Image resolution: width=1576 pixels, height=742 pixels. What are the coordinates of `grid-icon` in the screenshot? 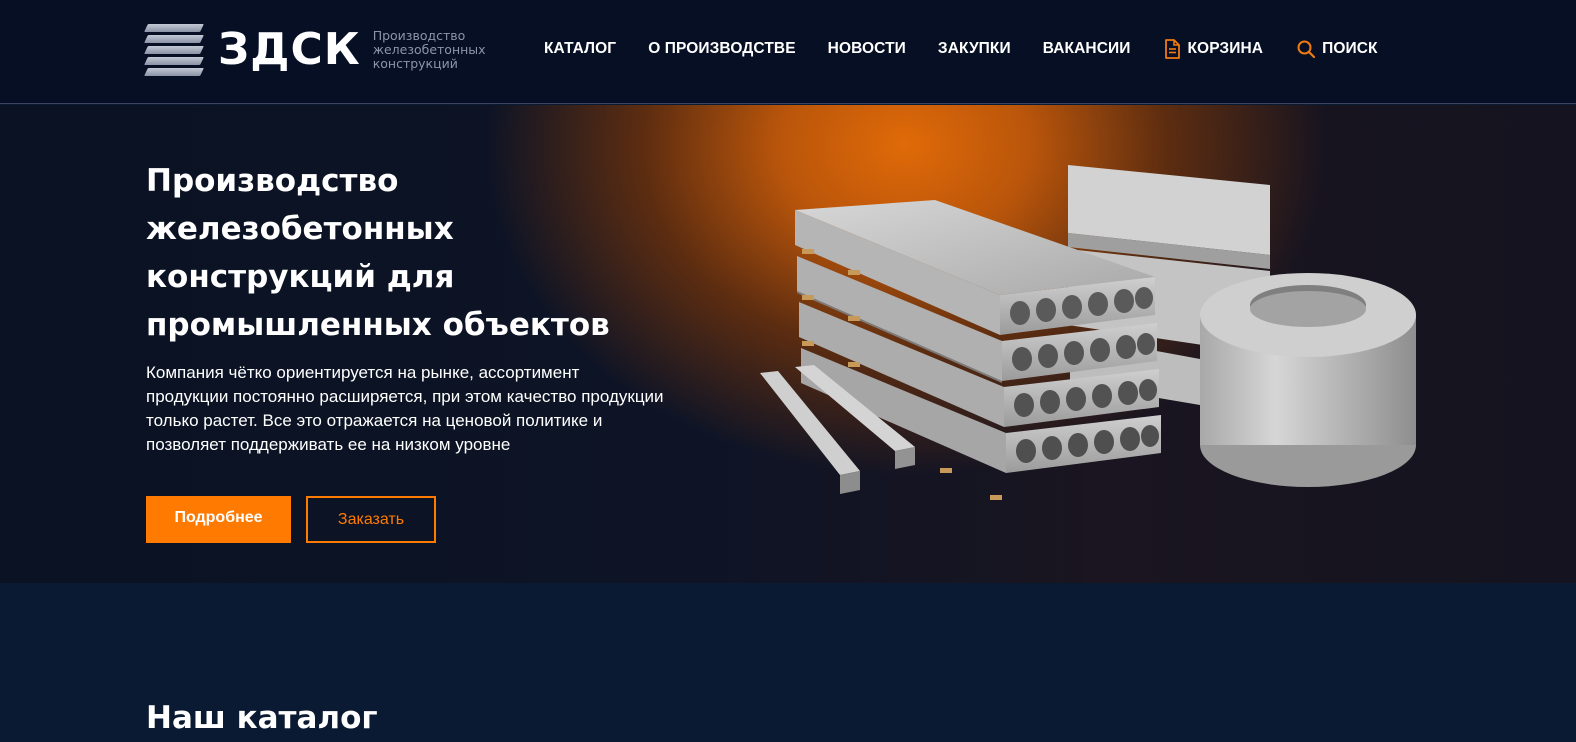 It's located at (529, 49).